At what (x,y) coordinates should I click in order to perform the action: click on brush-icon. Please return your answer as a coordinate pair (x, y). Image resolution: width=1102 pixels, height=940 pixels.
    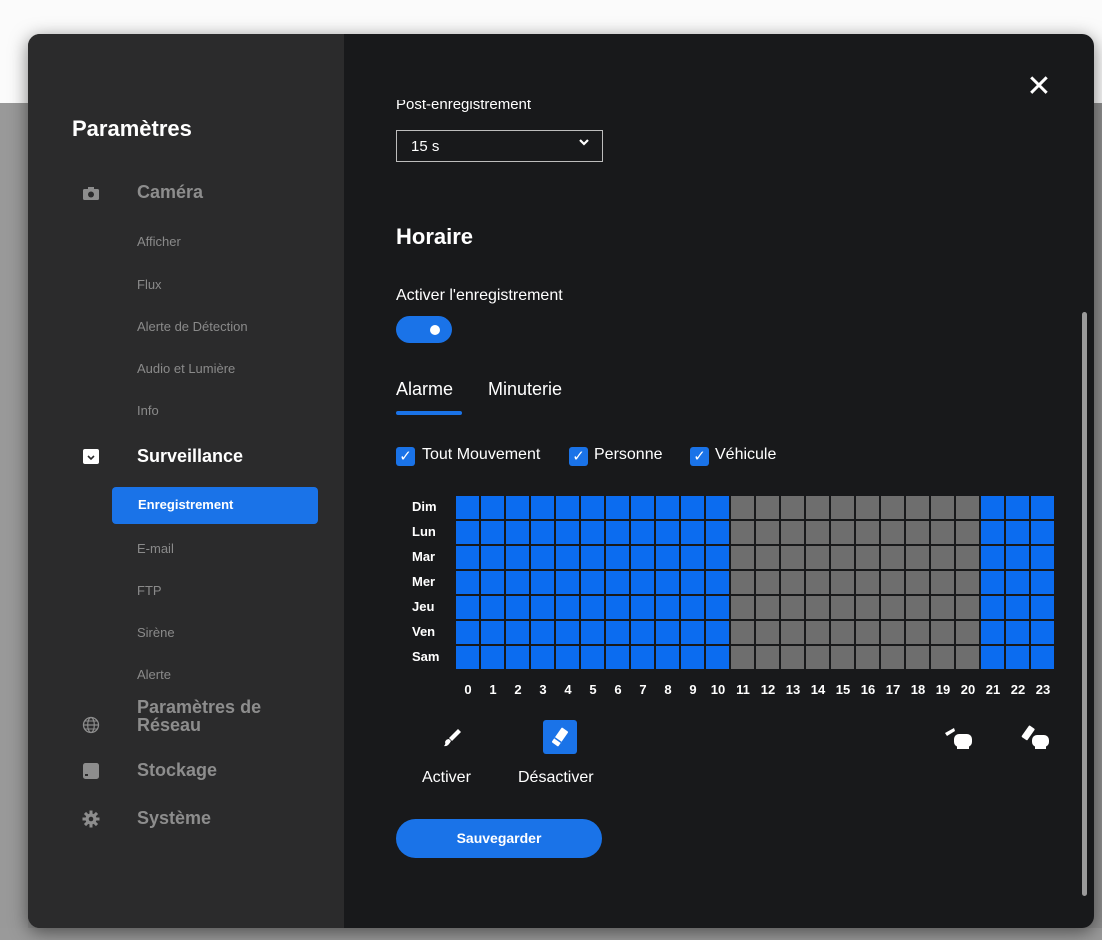
    Looking at the image, I should click on (453, 737).